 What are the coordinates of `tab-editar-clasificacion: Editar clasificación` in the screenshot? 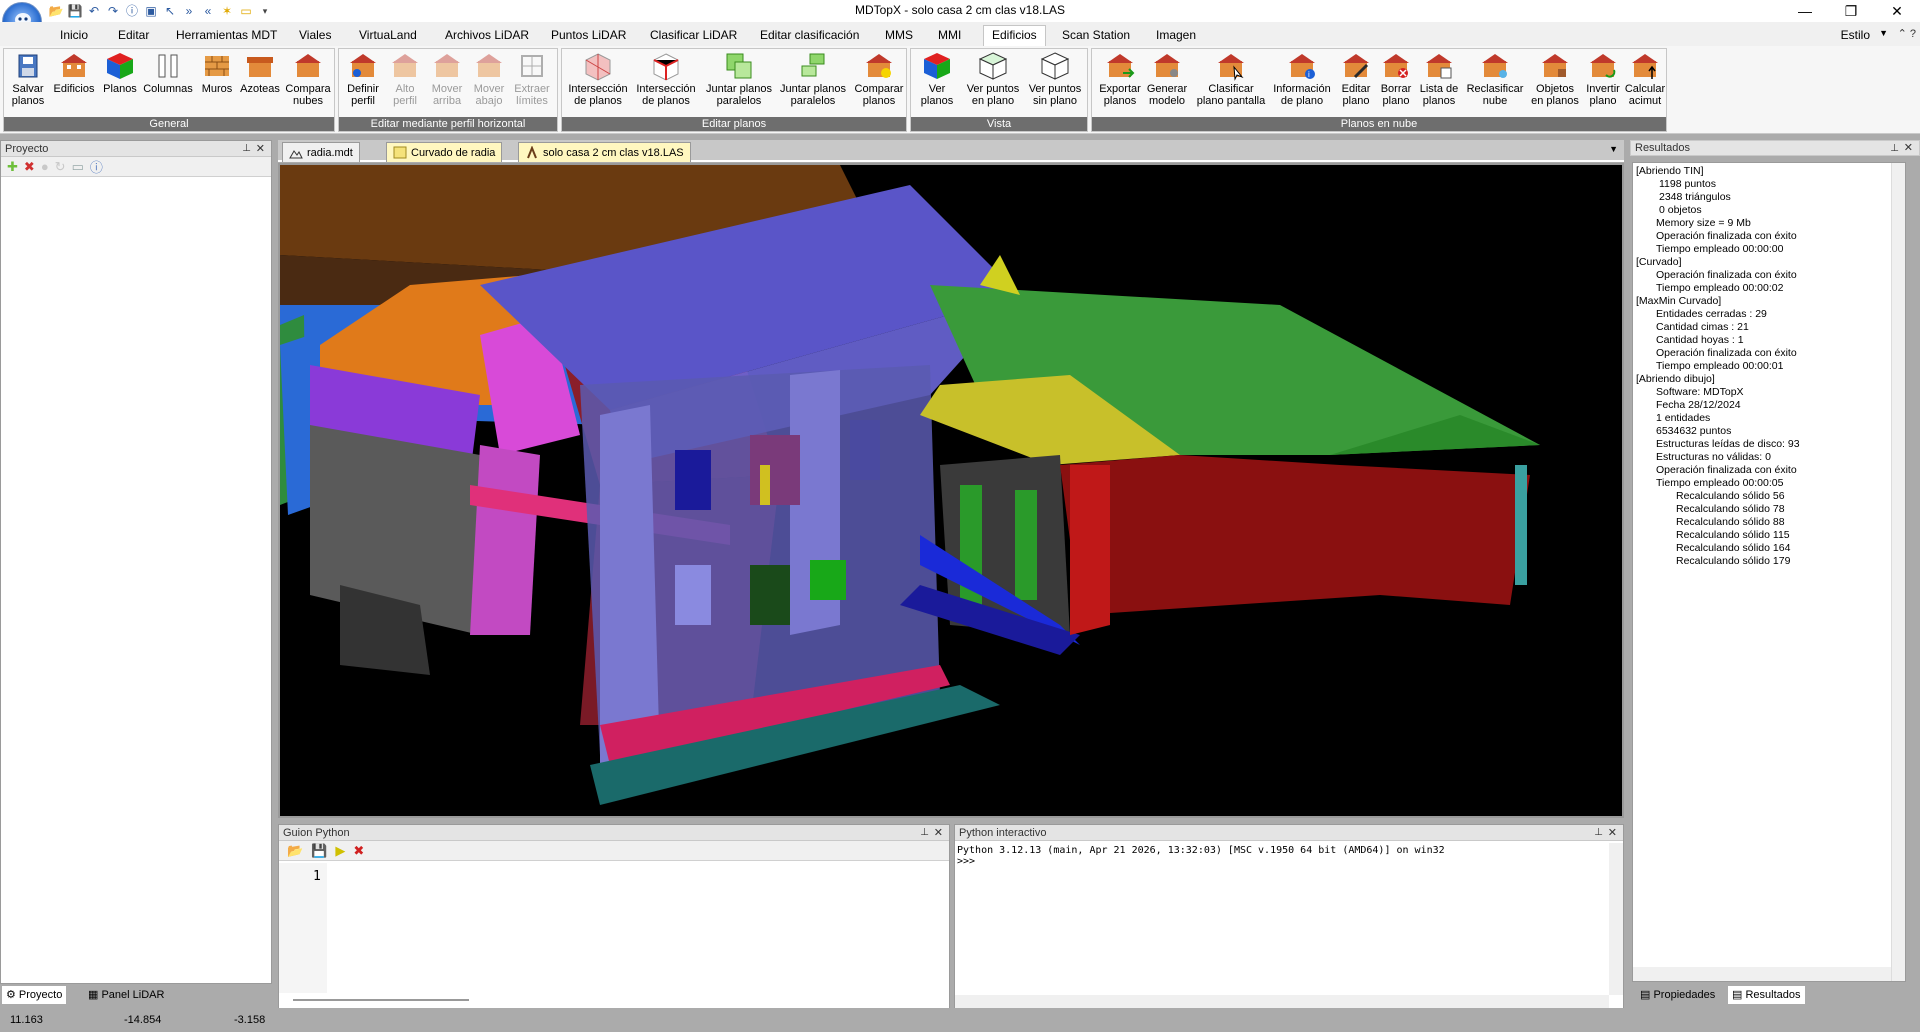 It's located at (809, 36).